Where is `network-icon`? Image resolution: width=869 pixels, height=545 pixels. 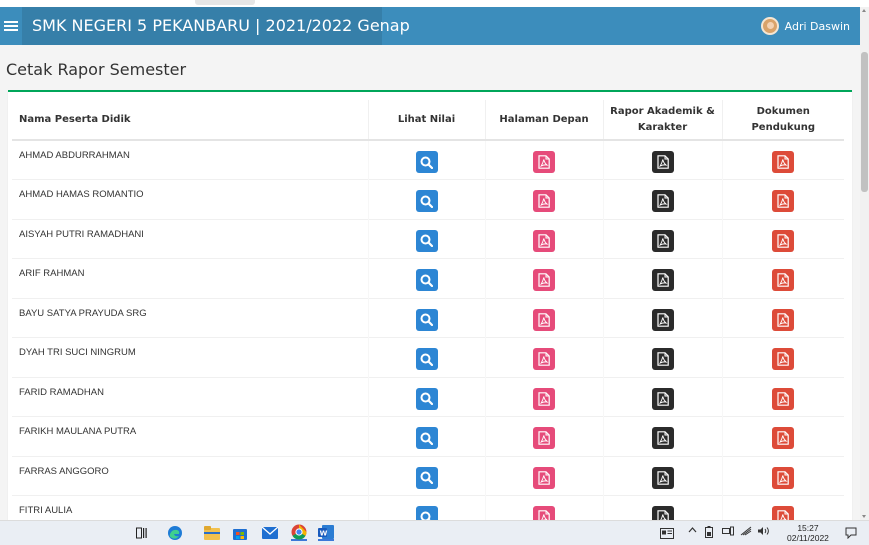 network-icon is located at coordinates (728, 532).